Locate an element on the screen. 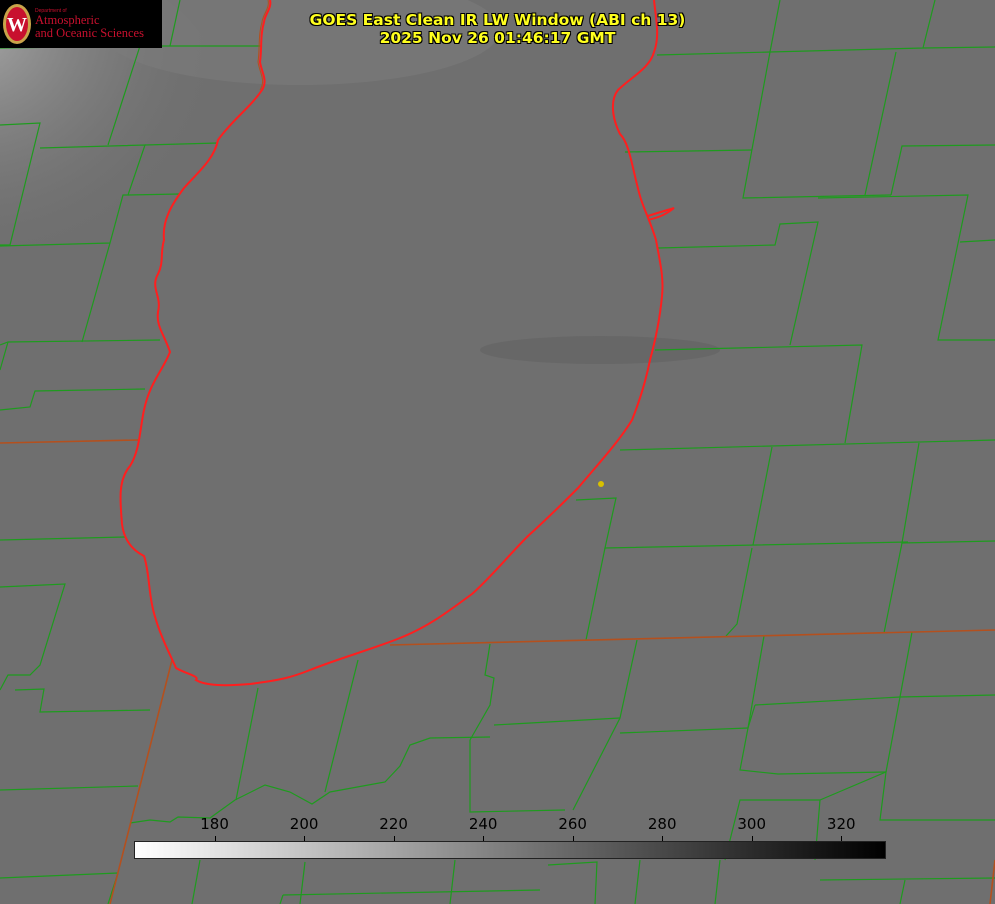  product-title: GOES East Clean IR LW Window (ABI ch 13) is located at coordinates (497, 20).